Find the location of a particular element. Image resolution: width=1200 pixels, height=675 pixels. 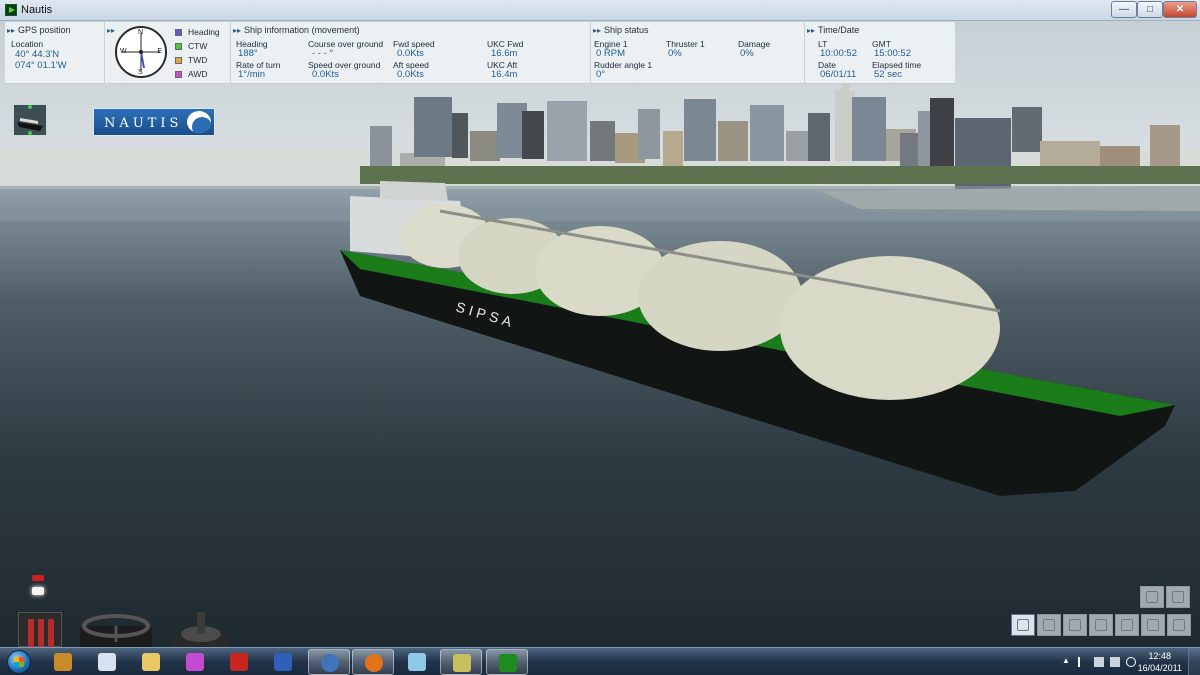

speed-over-ground-value: 0.0Kts is located at coordinates (325, 74).